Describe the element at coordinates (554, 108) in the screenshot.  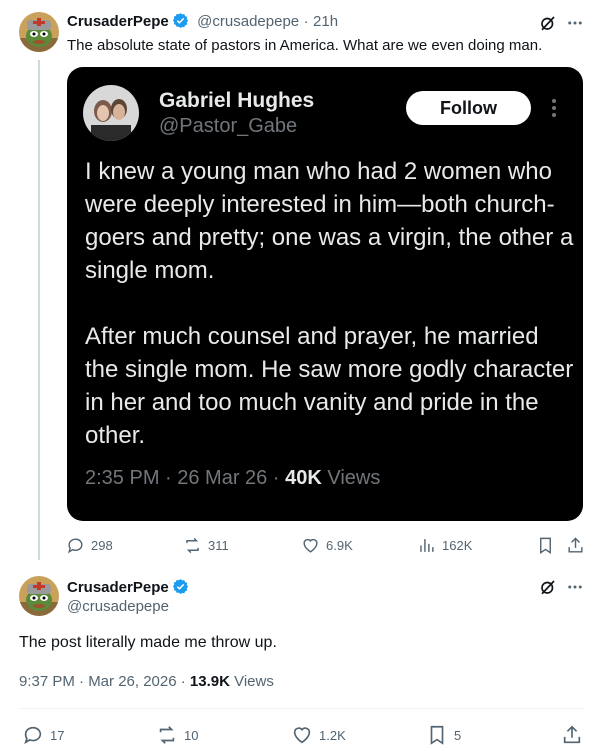
I see `embed-more-icon` at that location.